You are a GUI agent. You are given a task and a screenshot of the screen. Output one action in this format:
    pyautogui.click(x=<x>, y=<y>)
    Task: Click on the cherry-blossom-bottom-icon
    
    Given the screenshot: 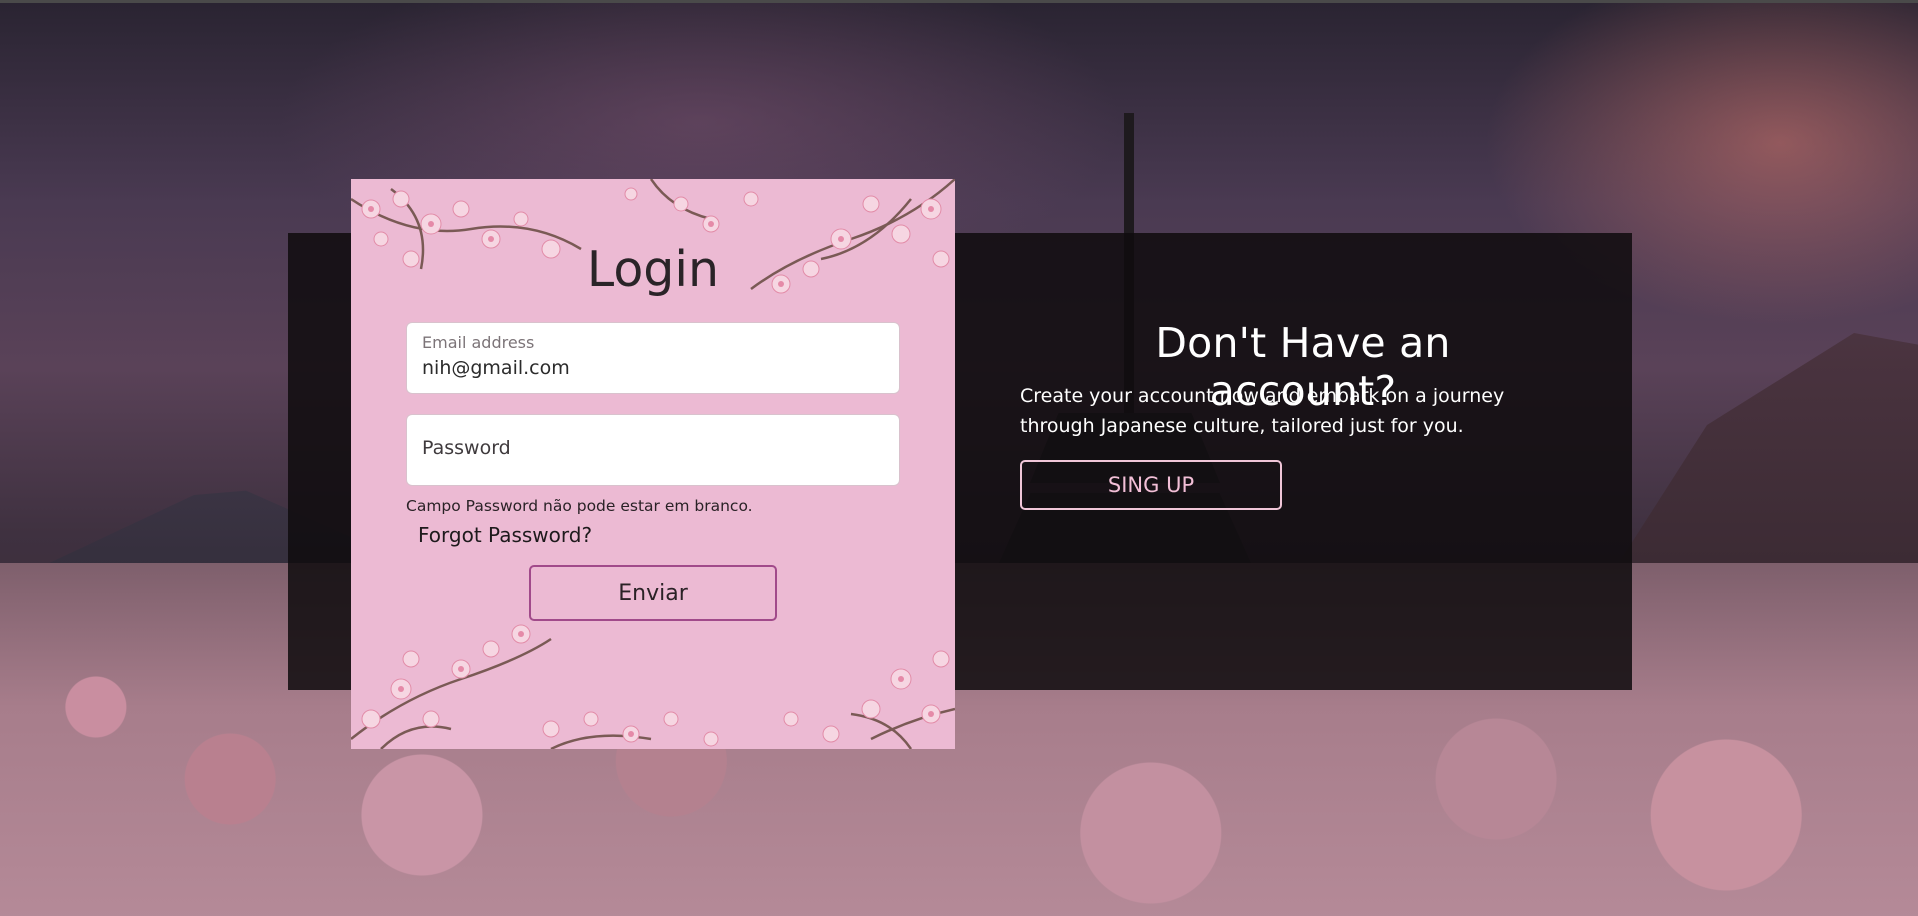 What is the action you would take?
    pyautogui.click(x=653, y=686)
    